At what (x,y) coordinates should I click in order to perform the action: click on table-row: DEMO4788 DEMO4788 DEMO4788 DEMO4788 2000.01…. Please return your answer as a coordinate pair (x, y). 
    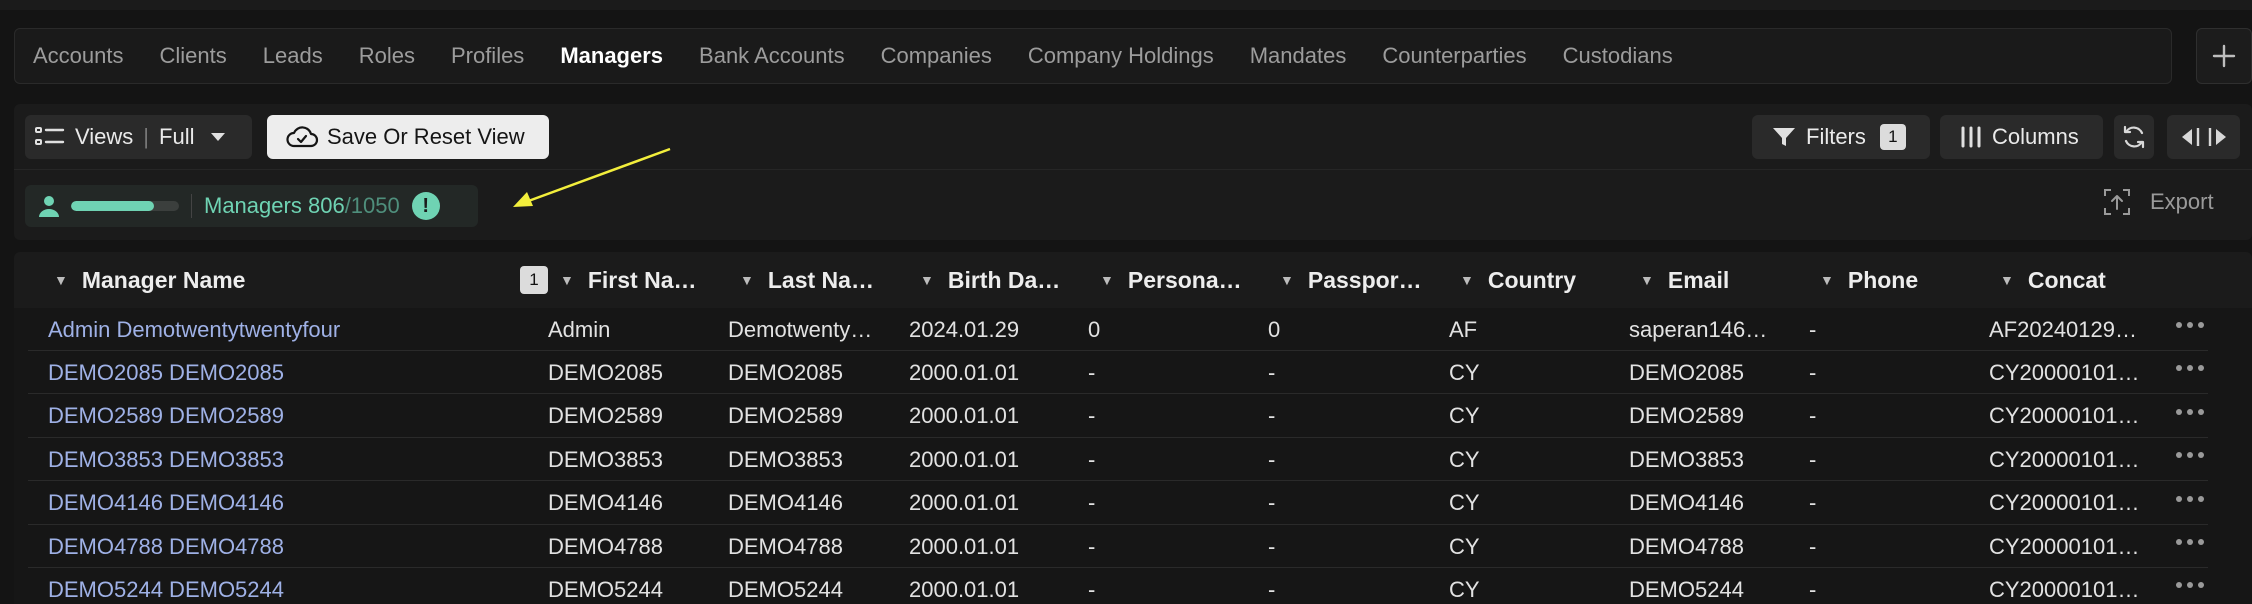
    Looking at the image, I should click on (1118, 546).